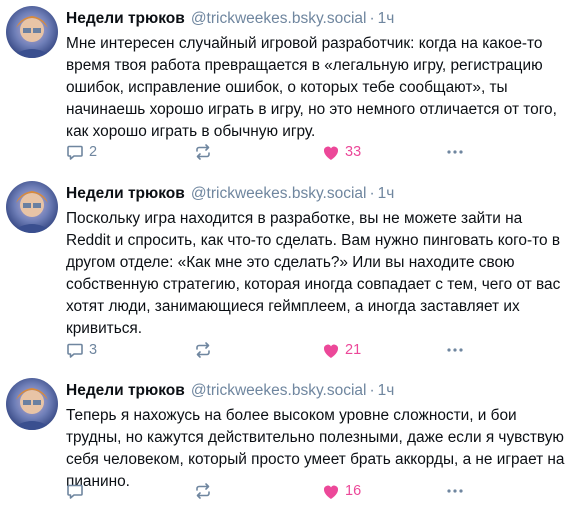 This screenshot has width=577, height=514. What do you see at coordinates (93, 152) in the screenshot?
I see `reply-count: 2` at bounding box center [93, 152].